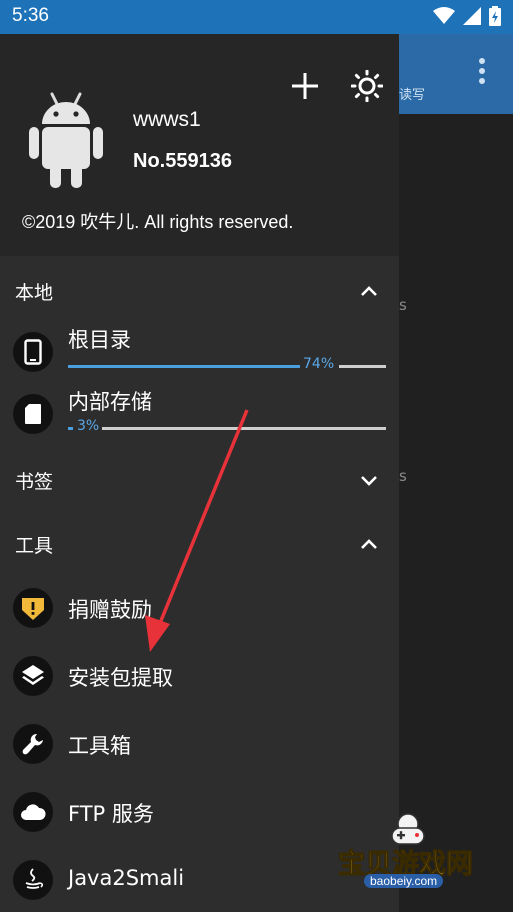 The width and height of the screenshot is (513, 912). I want to click on watermark-logo: 宝贝游戏网 baobeiy.com, so click(411, 852).